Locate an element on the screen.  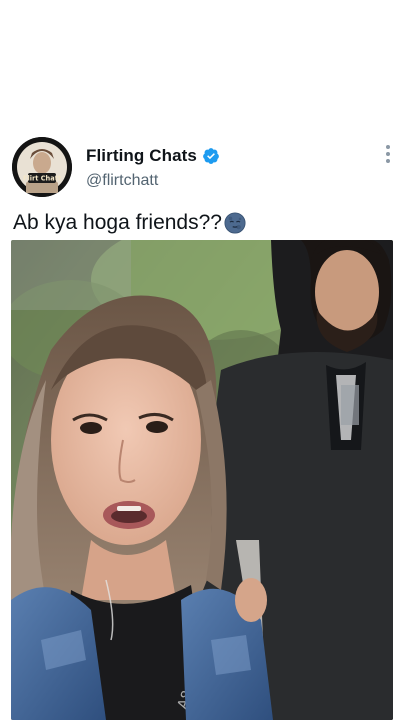
avatar-image: Flirt Chatt is located at coordinates (42, 167).